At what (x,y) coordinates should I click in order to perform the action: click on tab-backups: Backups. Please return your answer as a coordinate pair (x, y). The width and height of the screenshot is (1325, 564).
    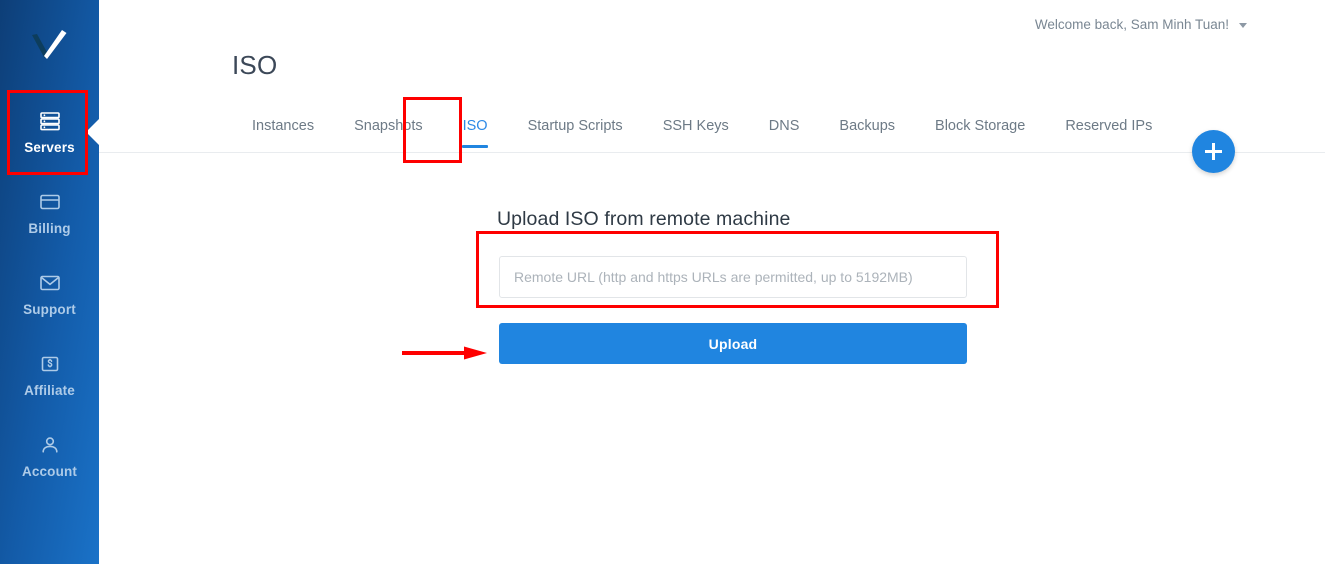
    Looking at the image, I should click on (867, 126).